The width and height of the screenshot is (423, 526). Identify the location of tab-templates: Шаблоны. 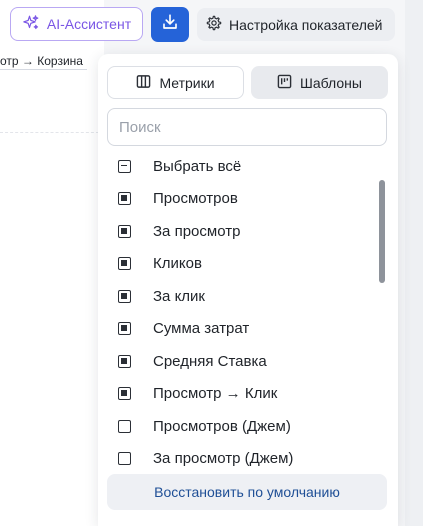
(319, 82).